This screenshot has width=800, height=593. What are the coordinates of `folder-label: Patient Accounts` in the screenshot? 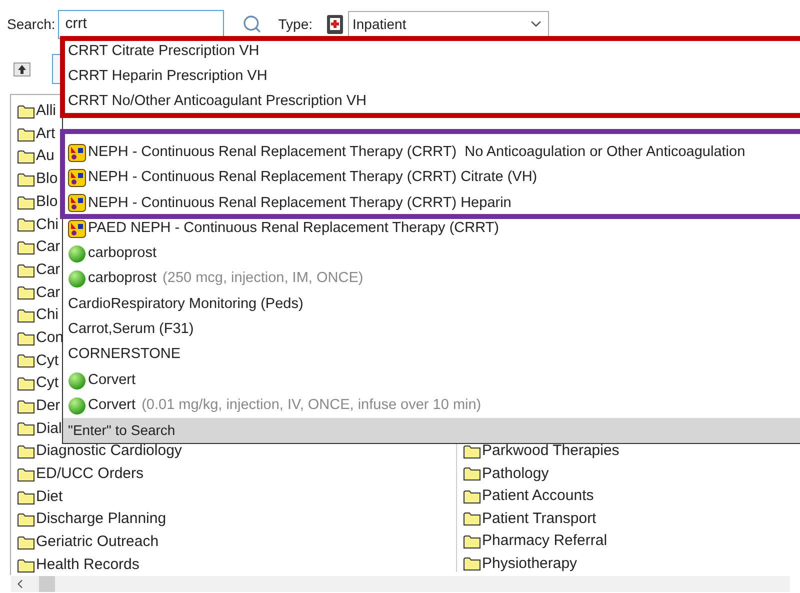 It's located at (538, 496).